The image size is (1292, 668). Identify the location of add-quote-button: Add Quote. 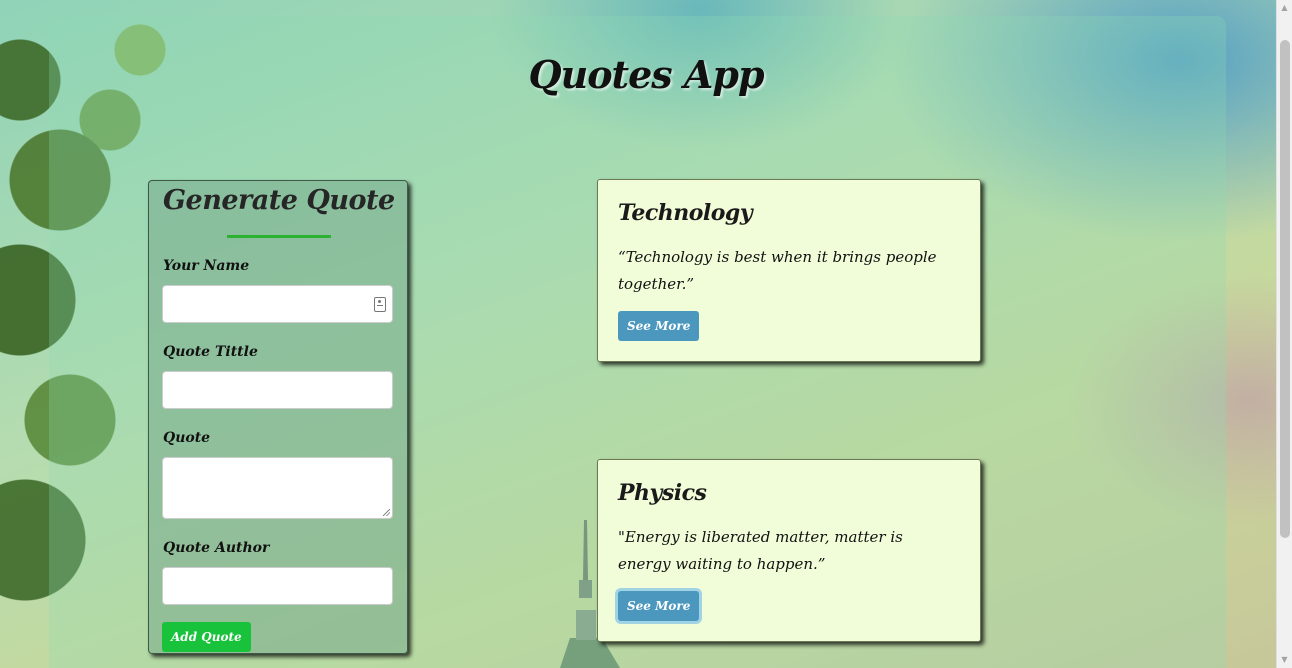
(206, 637).